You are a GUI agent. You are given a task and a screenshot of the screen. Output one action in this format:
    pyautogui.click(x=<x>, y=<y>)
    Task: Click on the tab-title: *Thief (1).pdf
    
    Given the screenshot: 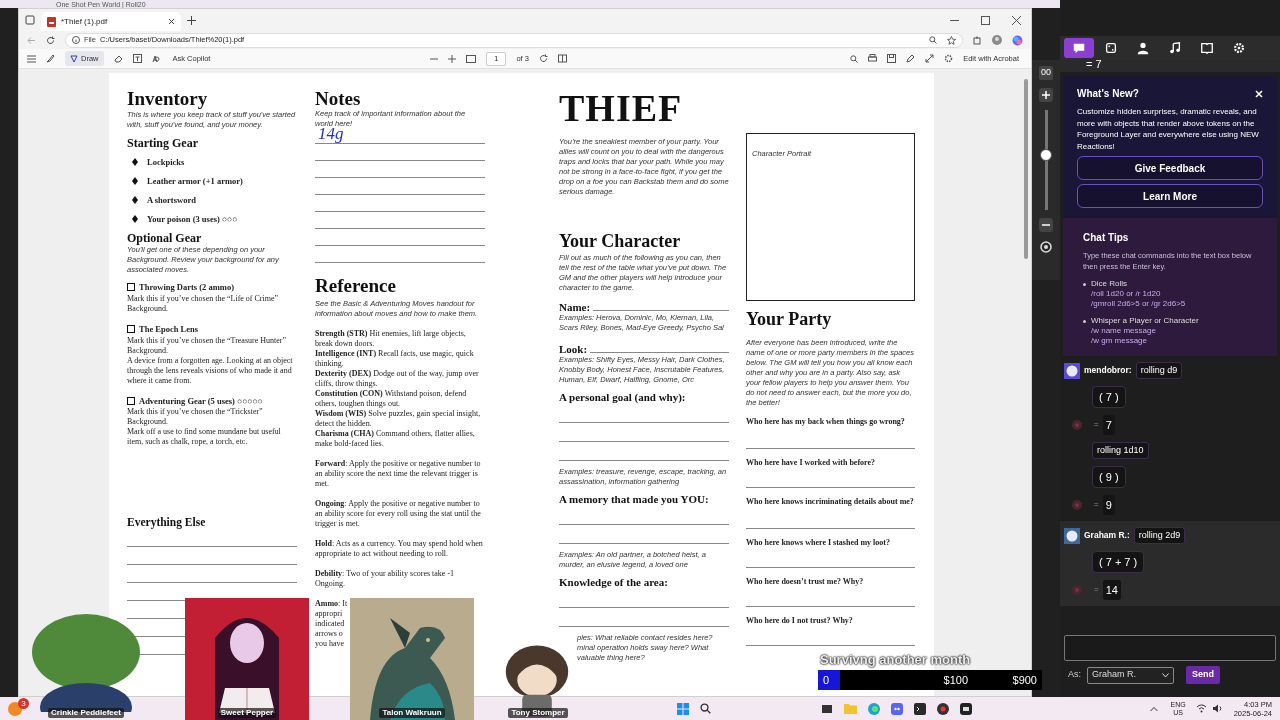 What is the action you would take?
    pyautogui.click(x=85, y=21)
    